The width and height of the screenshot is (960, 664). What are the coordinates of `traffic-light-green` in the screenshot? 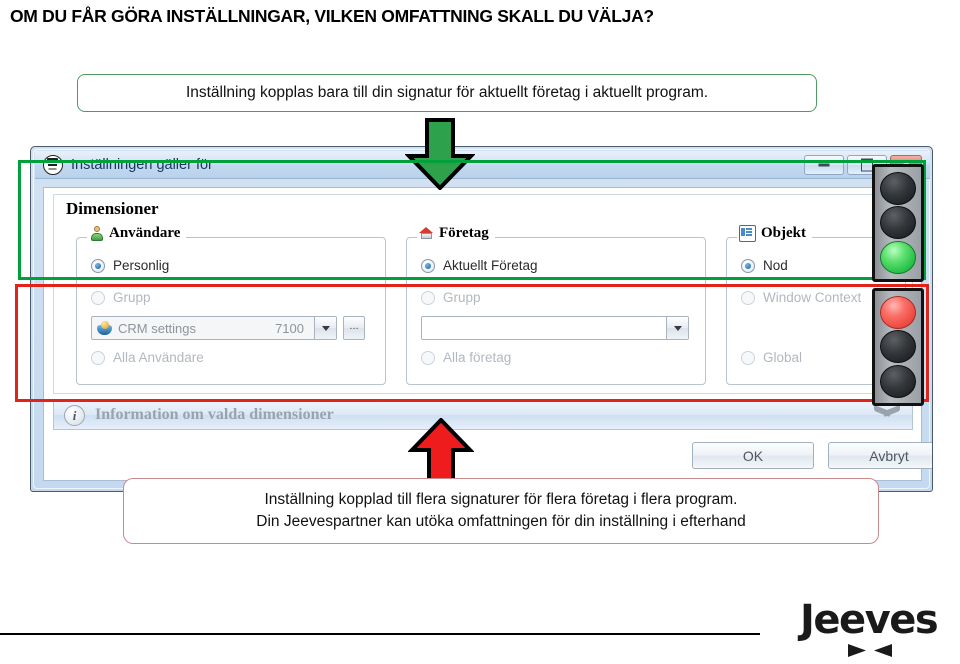 It's located at (898, 223).